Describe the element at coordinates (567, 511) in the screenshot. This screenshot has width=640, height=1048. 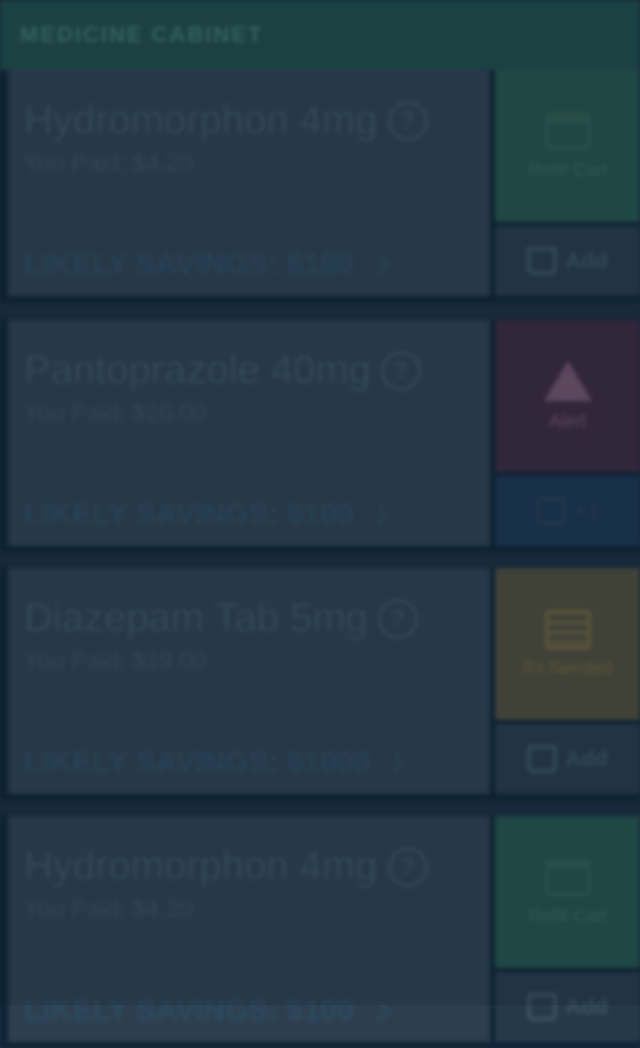
I see `add-to-cart-button: +1` at that location.